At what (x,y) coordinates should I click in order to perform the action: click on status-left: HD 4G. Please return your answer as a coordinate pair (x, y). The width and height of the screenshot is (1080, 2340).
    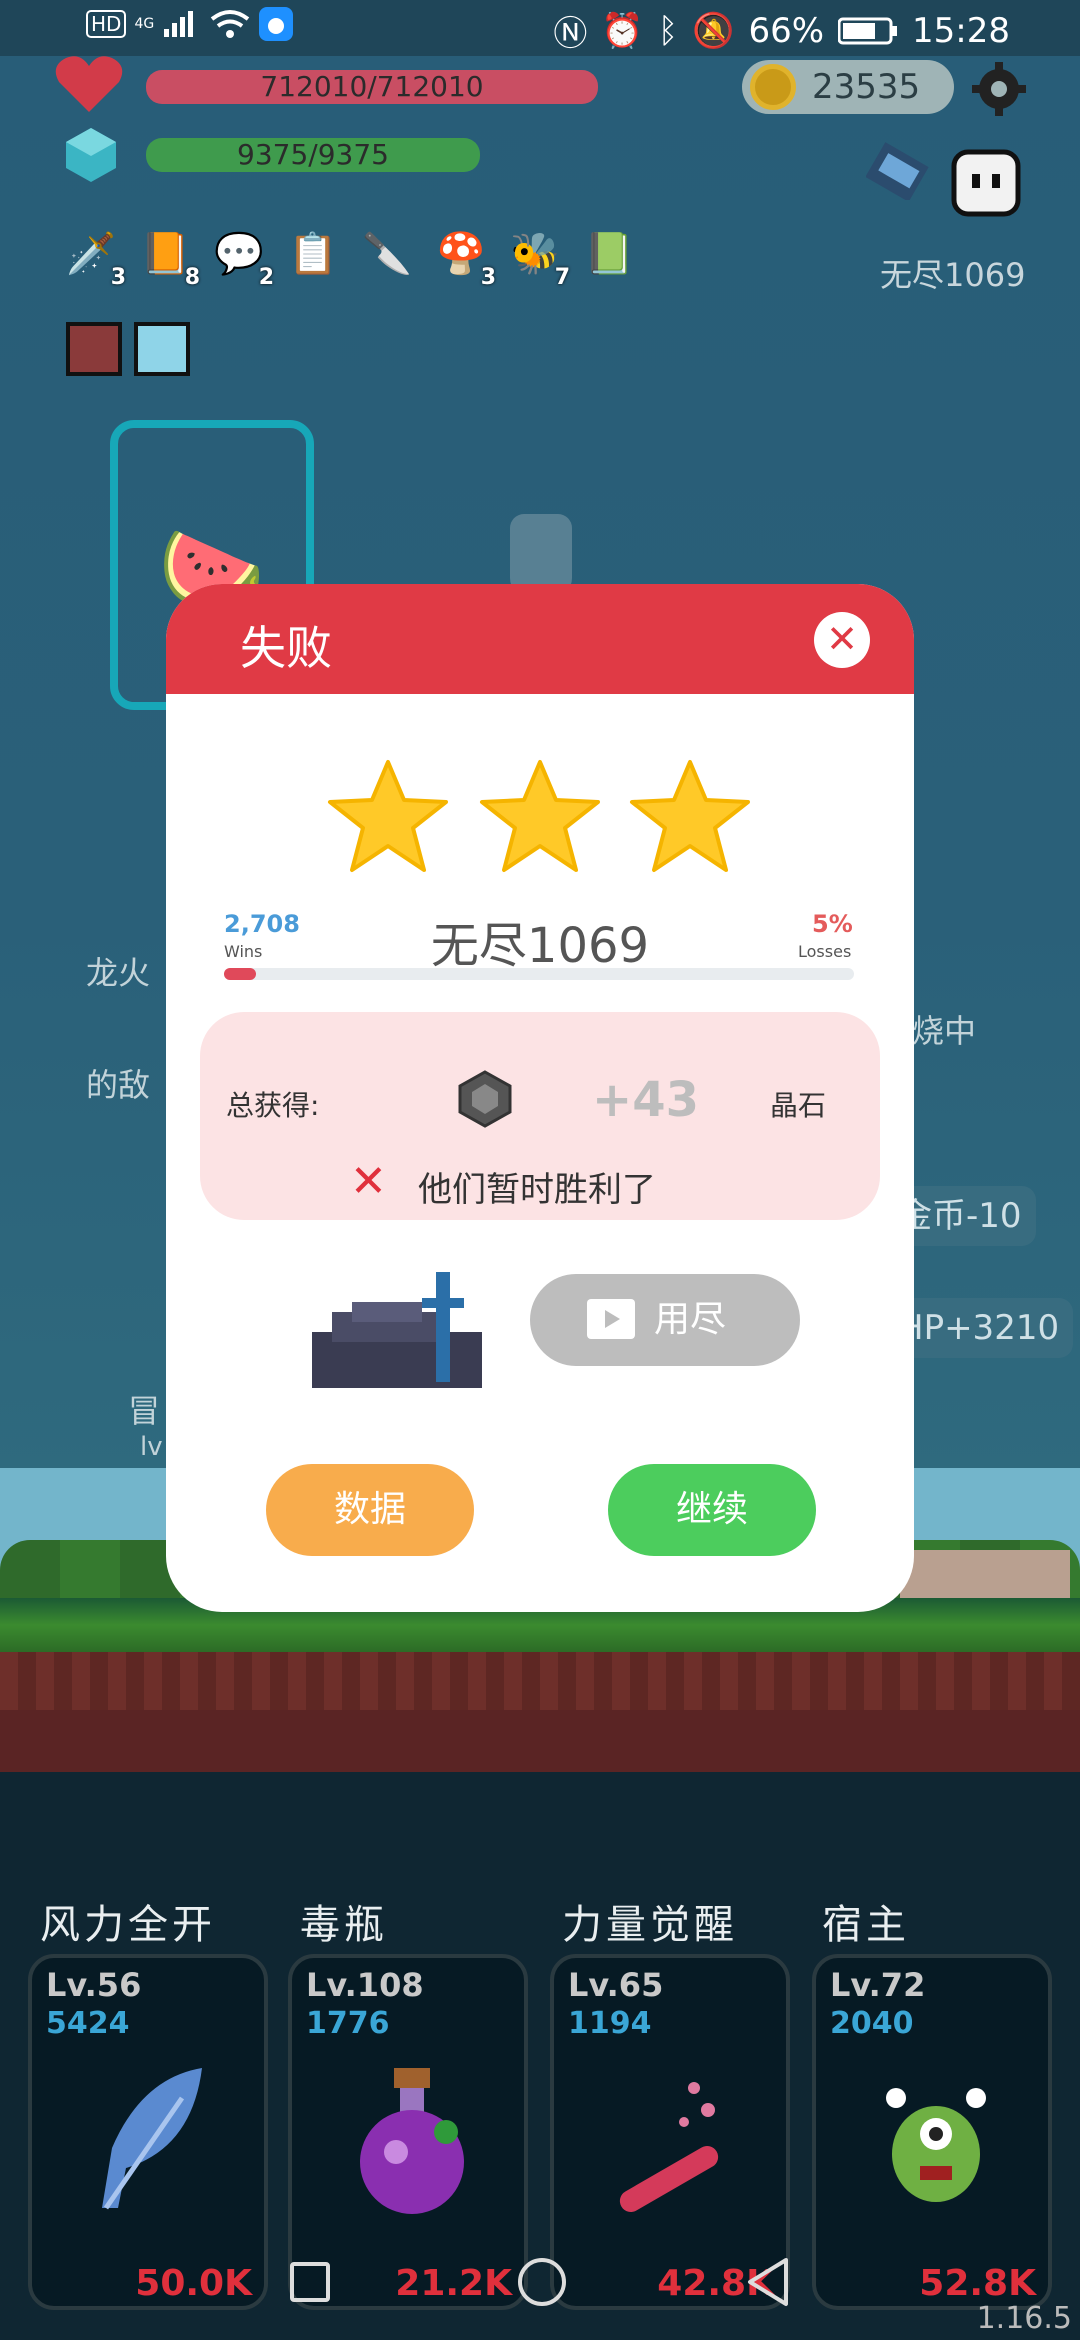
    Looking at the image, I should click on (190, 24).